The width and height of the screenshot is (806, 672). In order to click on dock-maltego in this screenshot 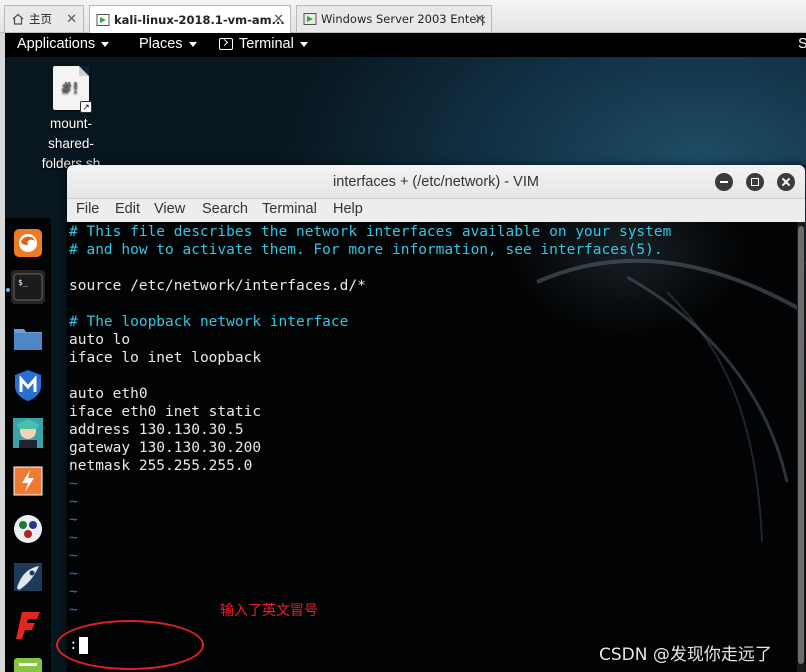, I will do `click(28, 529)`.